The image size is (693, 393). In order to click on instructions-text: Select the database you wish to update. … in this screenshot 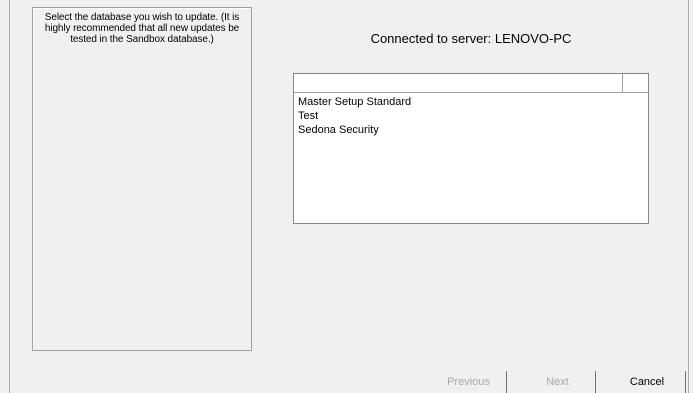, I will do `click(142, 28)`.